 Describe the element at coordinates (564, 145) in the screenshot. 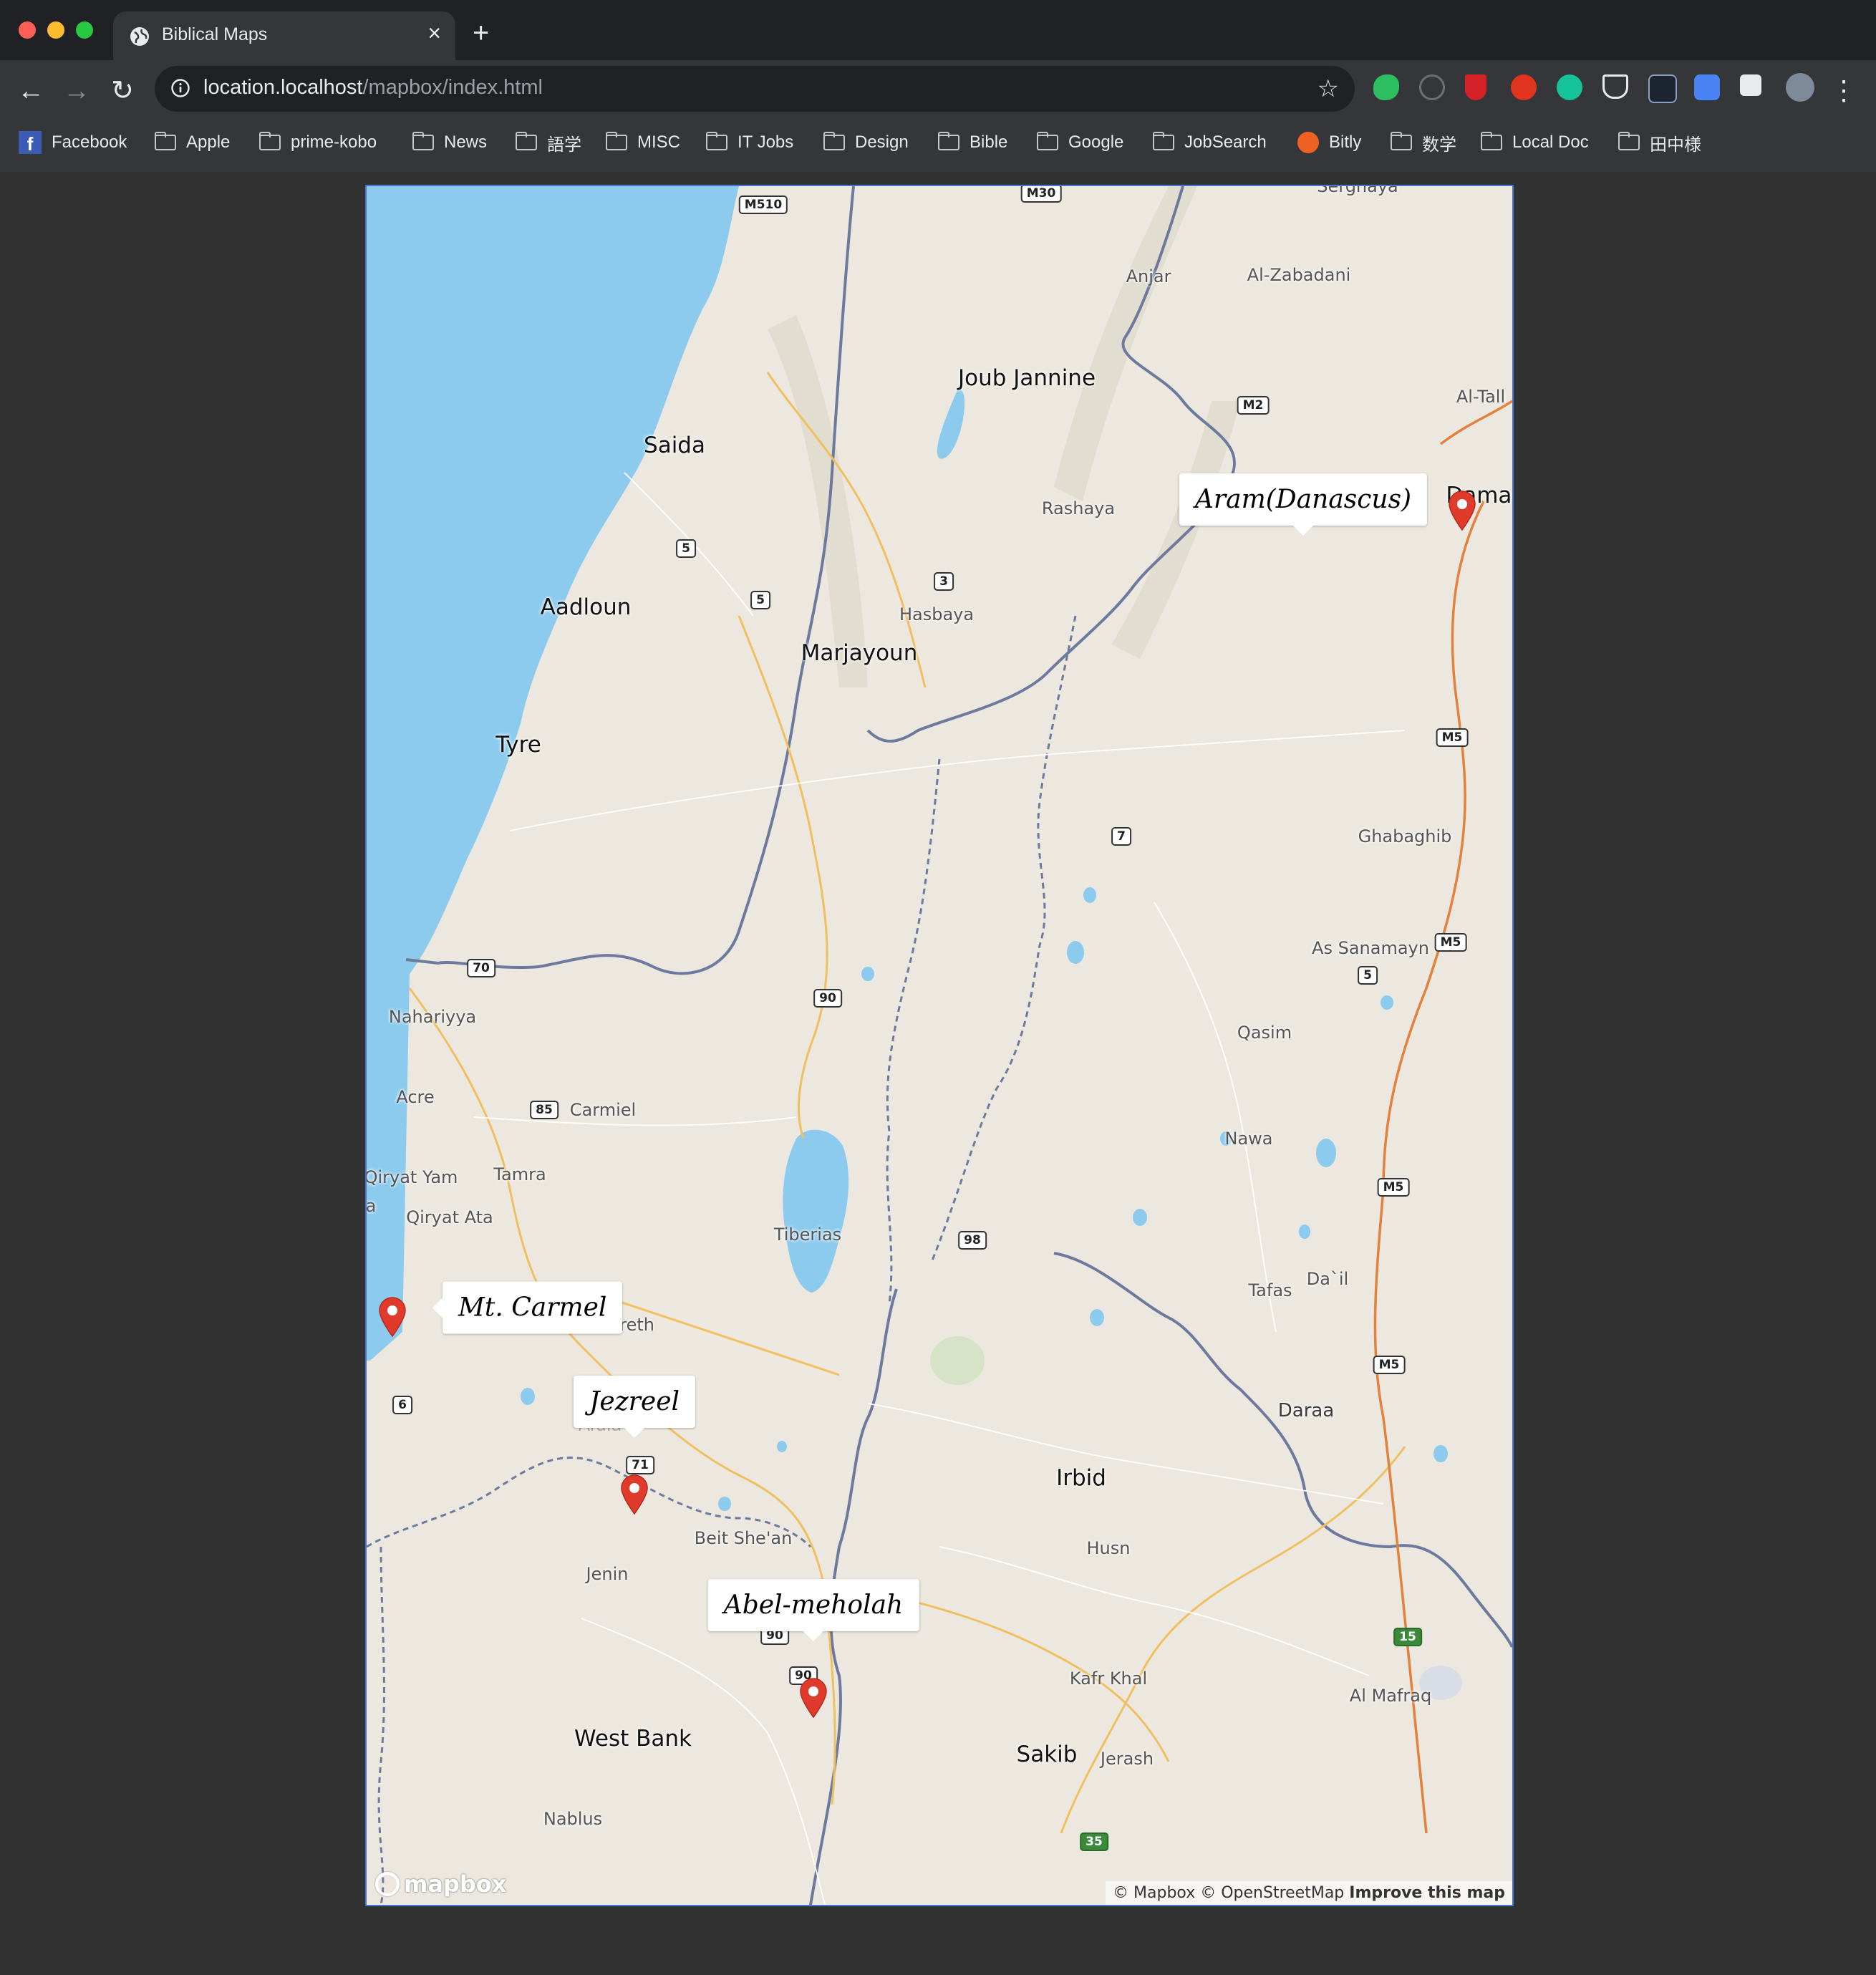

I see `bookmark-label: 語学` at that location.